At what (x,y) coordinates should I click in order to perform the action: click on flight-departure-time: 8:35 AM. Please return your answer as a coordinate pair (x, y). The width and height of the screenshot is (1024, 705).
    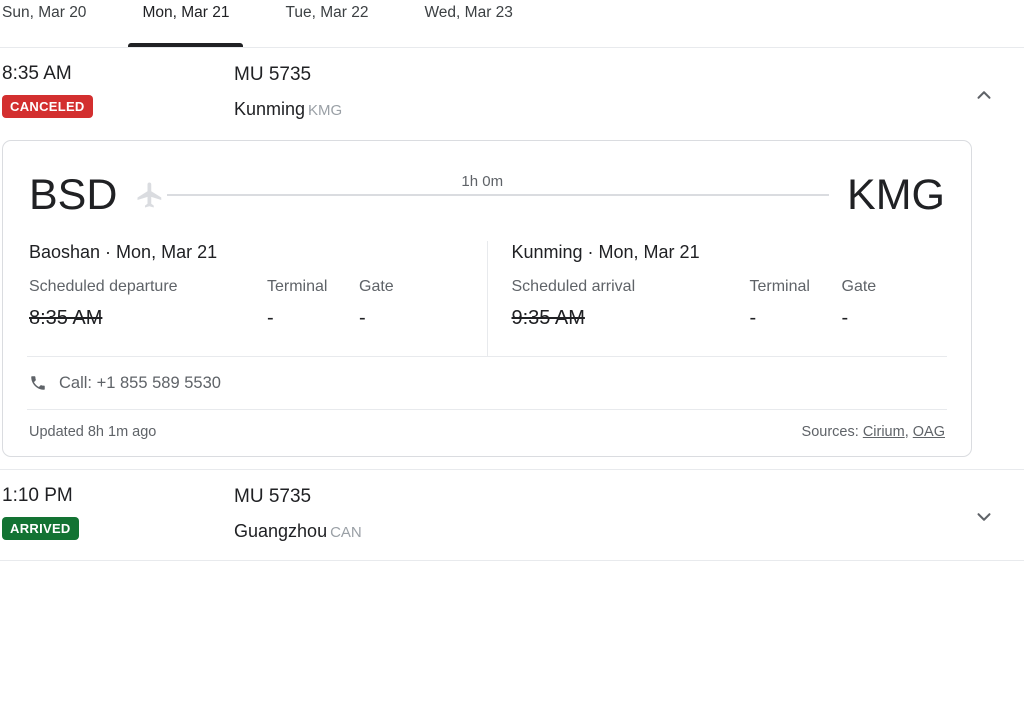
    Looking at the image, I should click on (37, 73).